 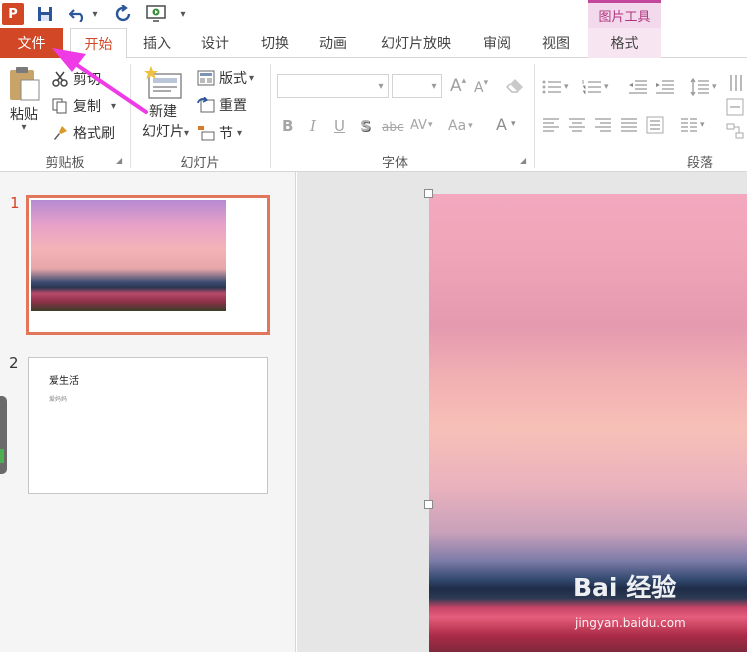 I want to click on line-spacing-dropdown-arrow: ▾, so click(x=714, y=87).